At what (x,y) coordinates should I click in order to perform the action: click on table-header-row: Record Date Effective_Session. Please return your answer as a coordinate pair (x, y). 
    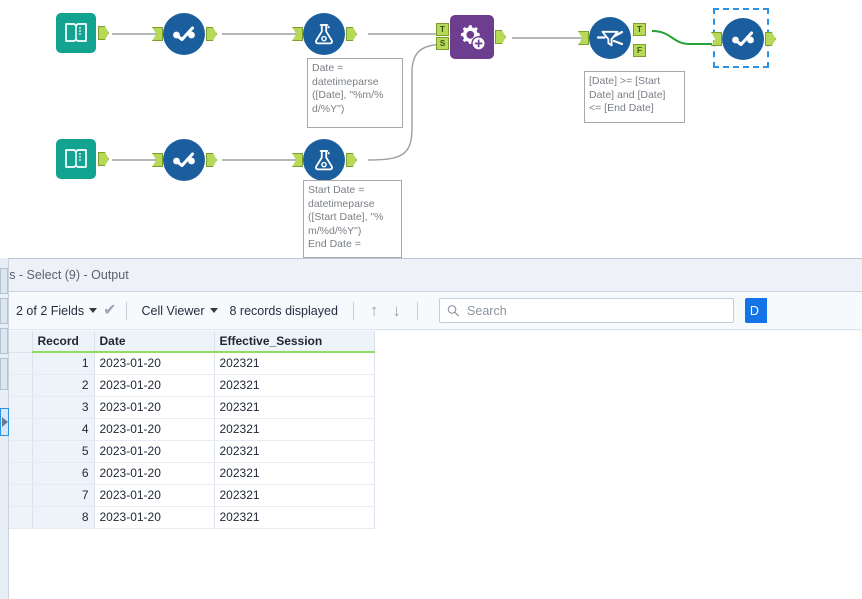
    Looking at the image, I should click on (187, 342).